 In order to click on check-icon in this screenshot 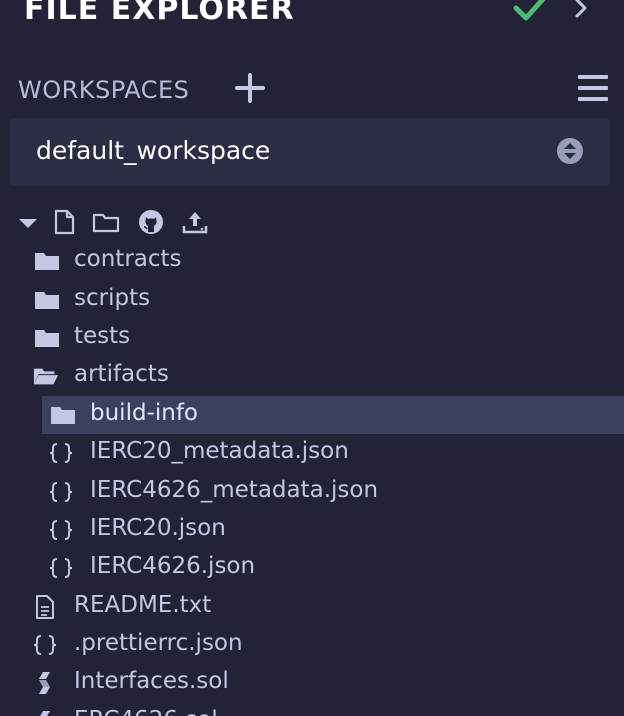, I will do `click(530, 13)`.